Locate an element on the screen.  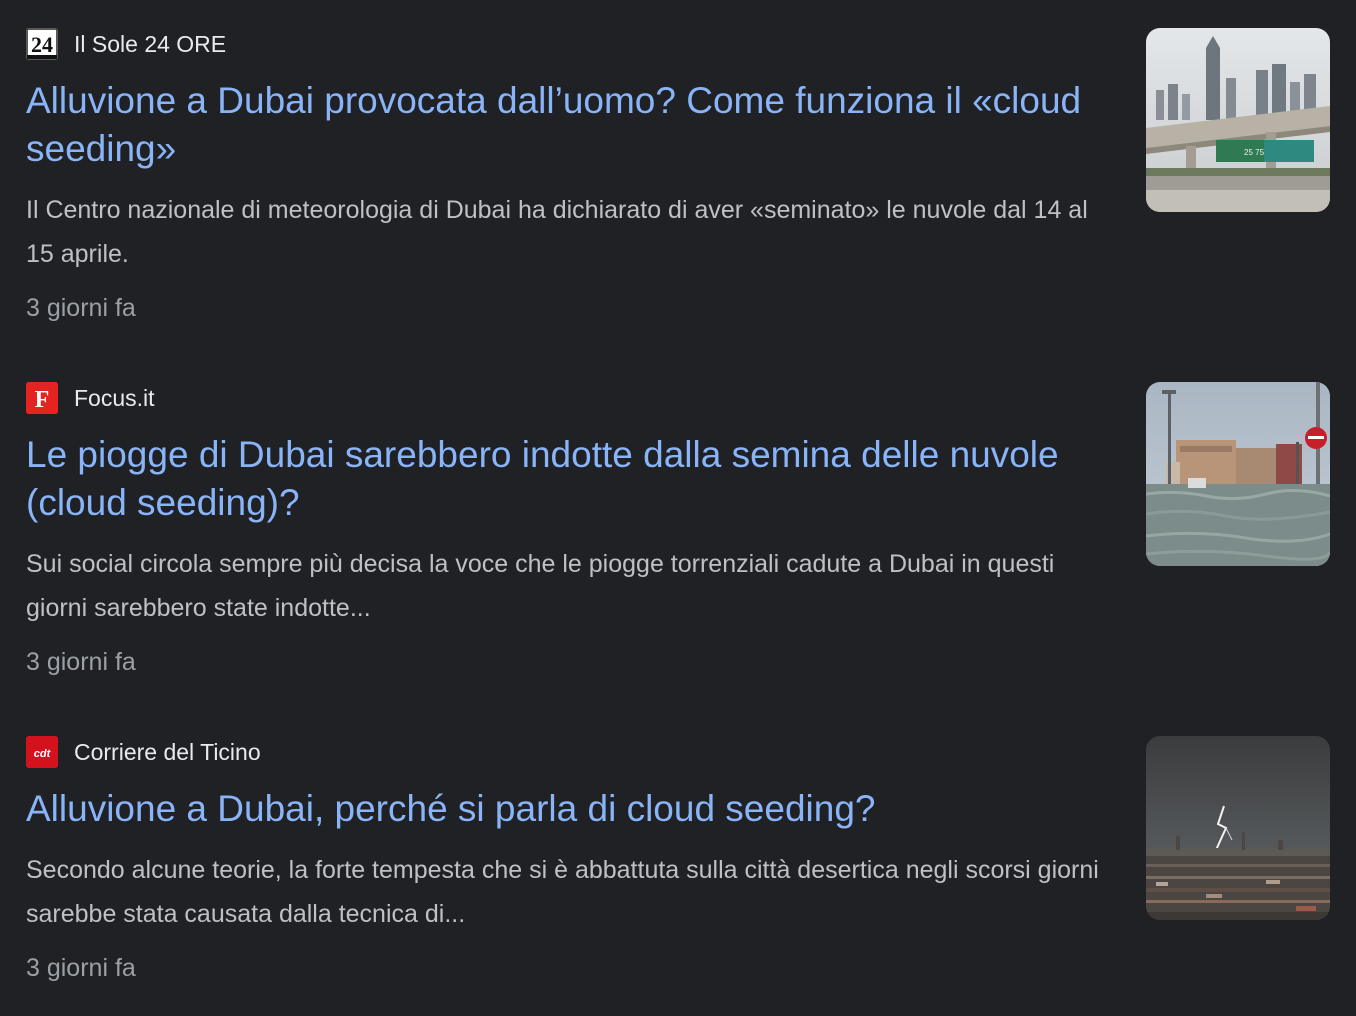
article-source-row: cdt Corriere del Ticino is located at coordinates (143, 752).